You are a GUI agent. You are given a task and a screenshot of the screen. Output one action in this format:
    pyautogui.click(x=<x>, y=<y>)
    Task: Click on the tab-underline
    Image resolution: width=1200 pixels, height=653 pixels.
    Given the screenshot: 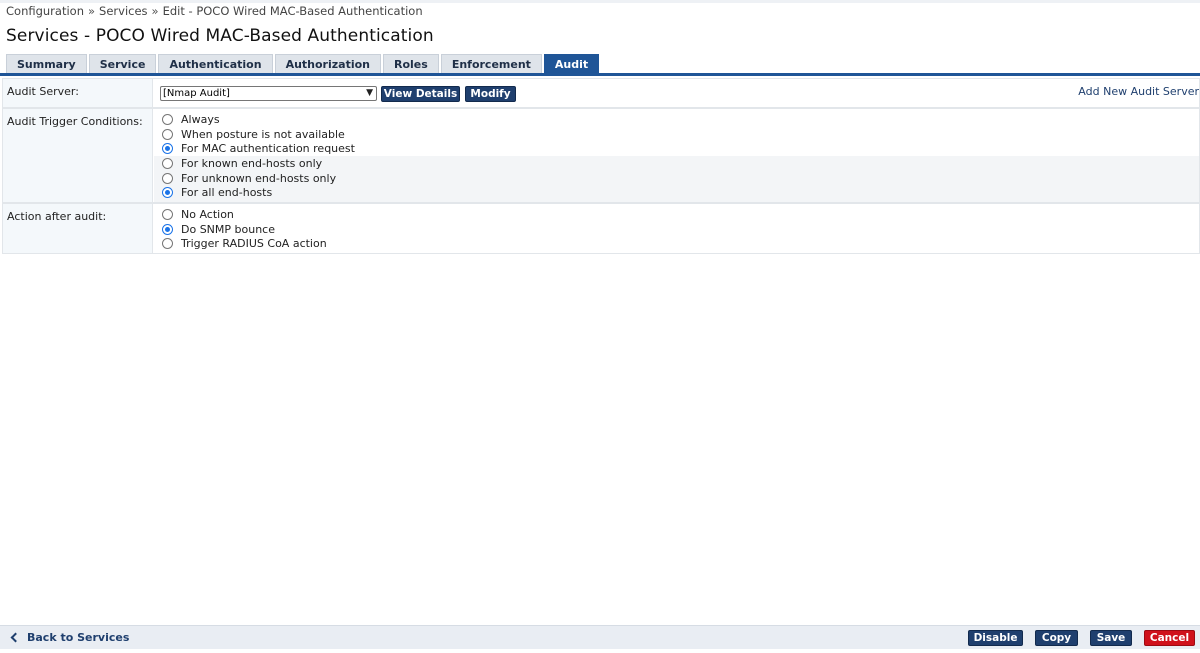 What is the action you would take?
    pyautogui.click(x=600, y=74)
    